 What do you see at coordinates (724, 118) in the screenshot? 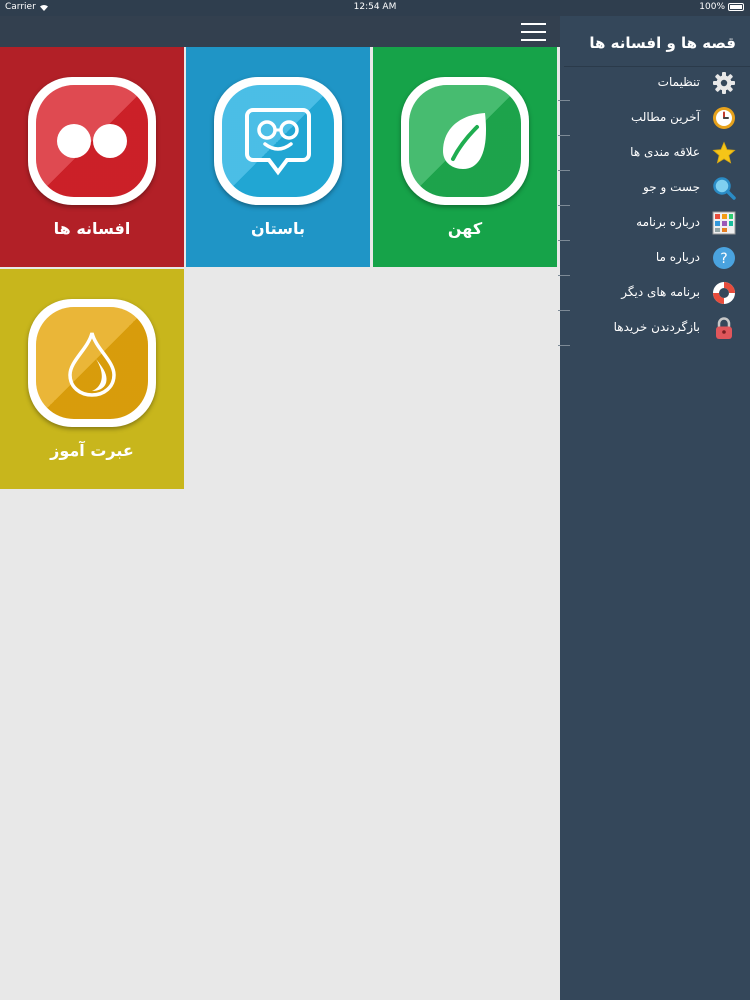
I see `clock-icon` at bounding box center [724, 118].